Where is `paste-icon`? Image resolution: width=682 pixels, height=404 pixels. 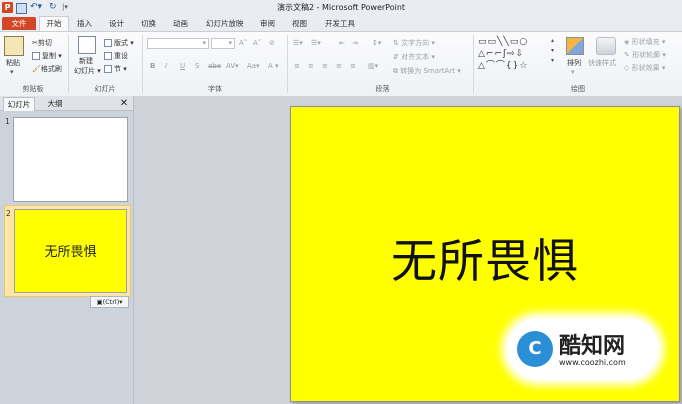 paste-icon is located at coordinates (14, 46).